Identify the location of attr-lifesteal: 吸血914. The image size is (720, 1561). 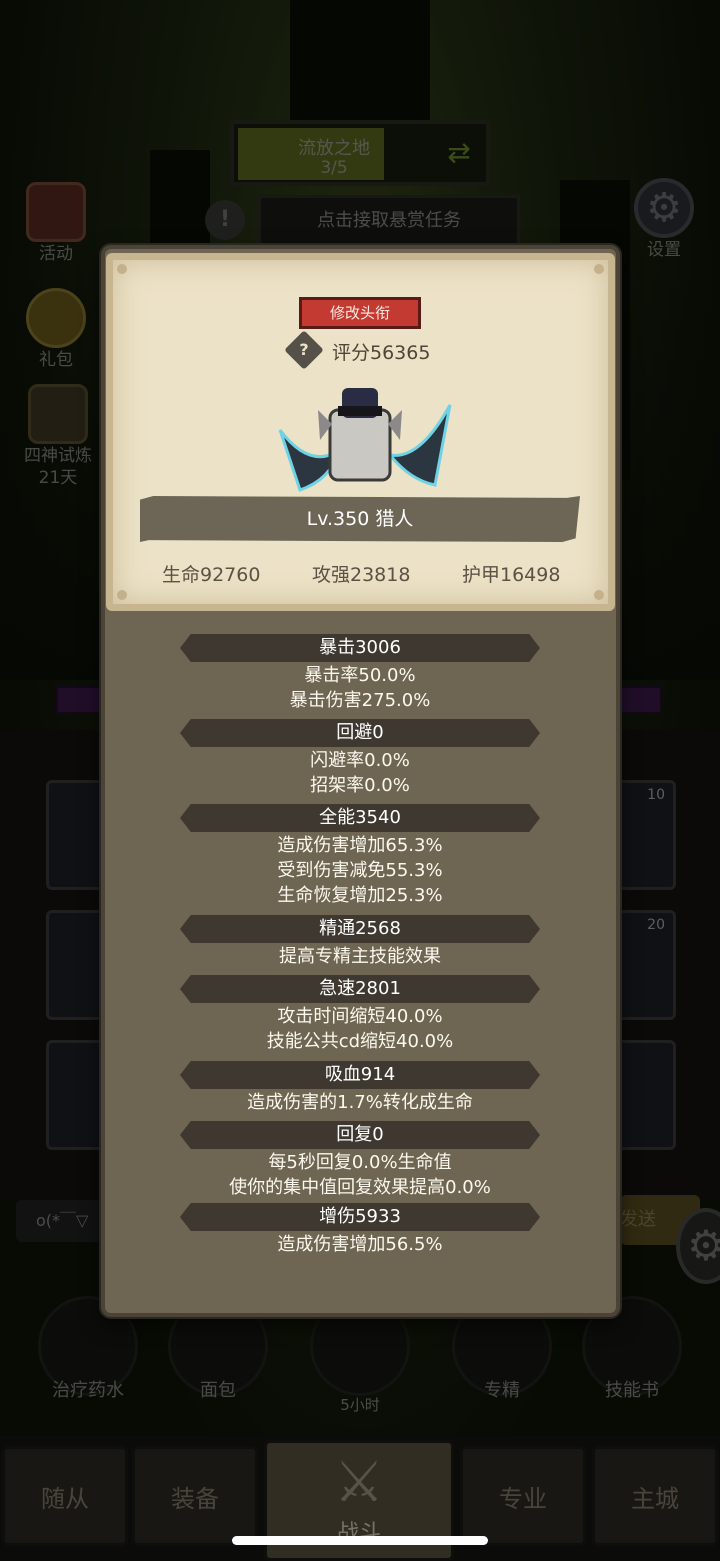
(360, 1075).